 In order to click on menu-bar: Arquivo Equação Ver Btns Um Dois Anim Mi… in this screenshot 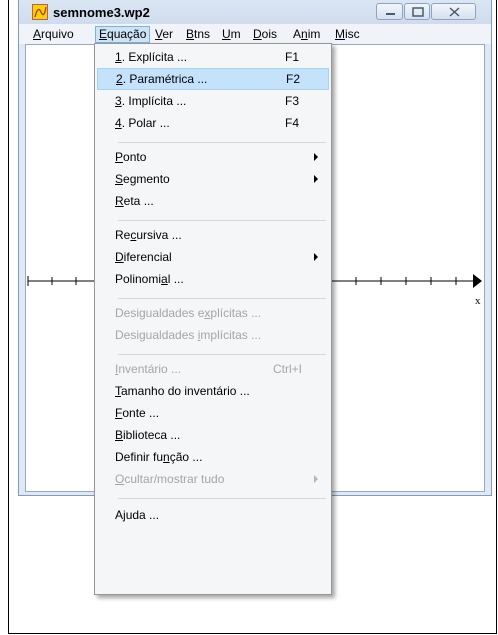, I will do `click(255, 34)`.